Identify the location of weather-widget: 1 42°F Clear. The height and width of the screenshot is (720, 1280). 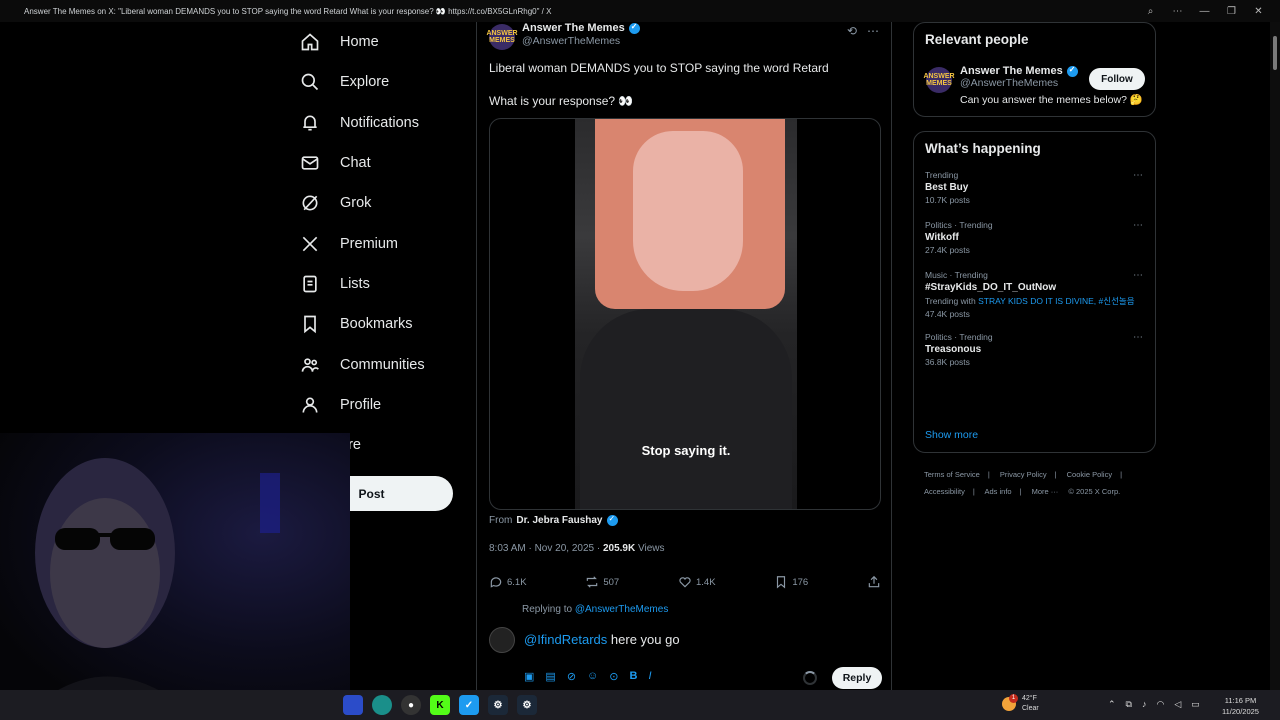
(1020, 704).